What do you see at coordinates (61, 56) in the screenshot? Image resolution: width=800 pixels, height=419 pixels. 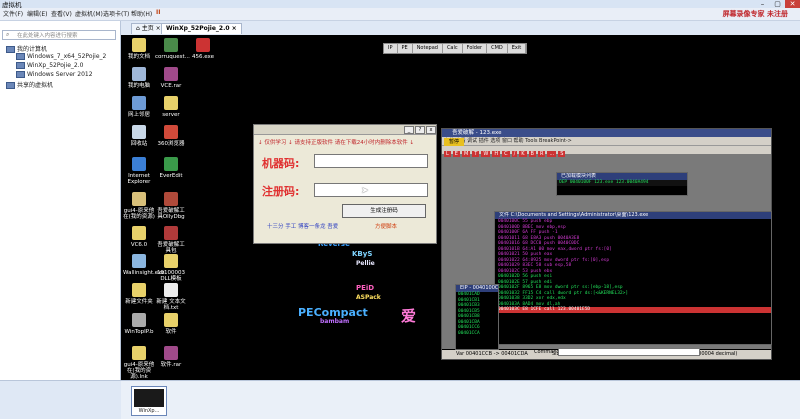 I see `tree-vm-win7: Windows_7_x64_52Pojie_2` at bounding box center [61, 56].